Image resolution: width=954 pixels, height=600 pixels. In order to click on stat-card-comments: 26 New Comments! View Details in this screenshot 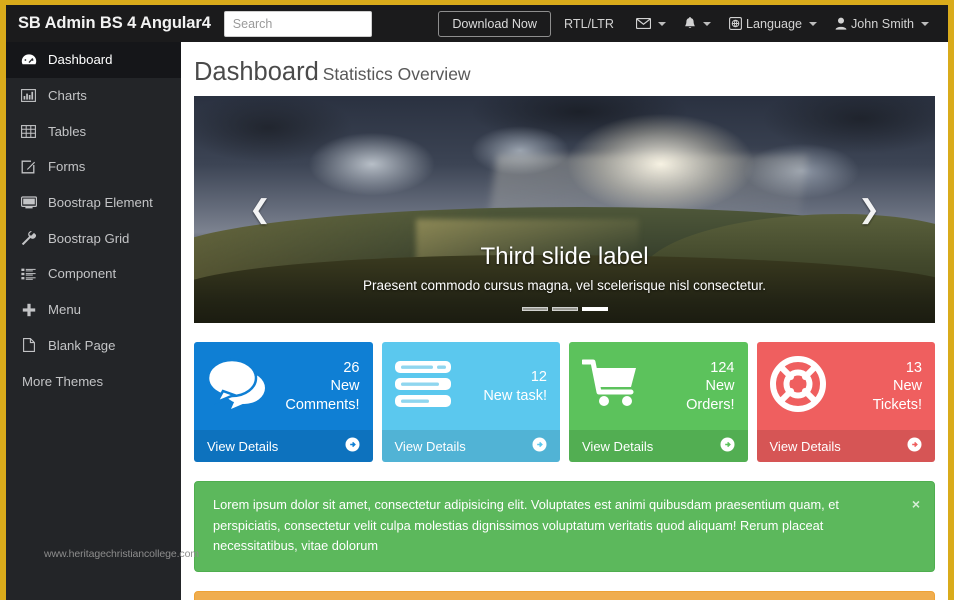, I will do `click(283, 402)`.